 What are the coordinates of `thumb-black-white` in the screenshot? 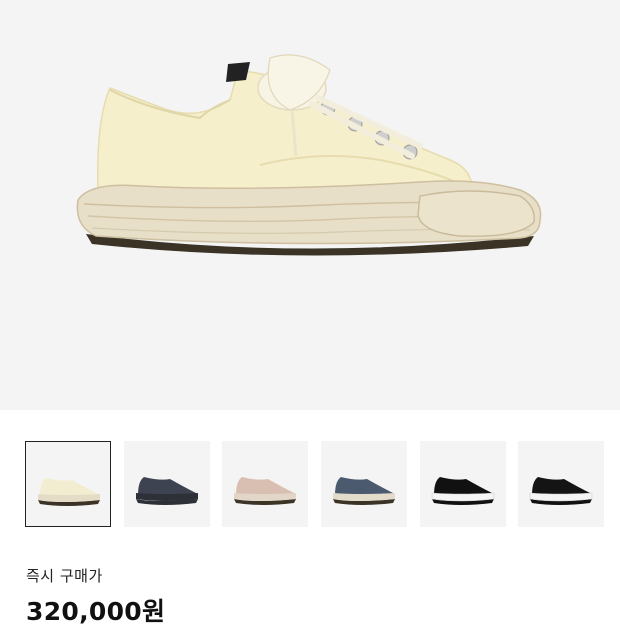 It's located at (463, 484).